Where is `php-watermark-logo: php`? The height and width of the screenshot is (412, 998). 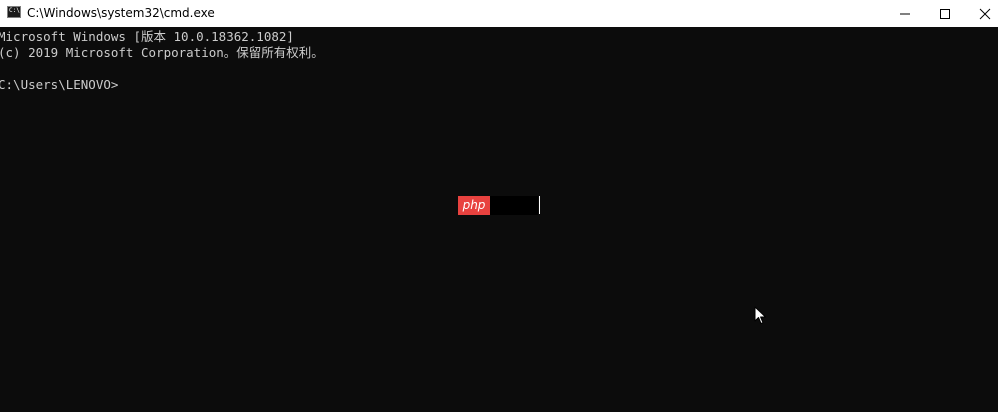
php-watermark-logo: php is located at coordinates (474, 205).